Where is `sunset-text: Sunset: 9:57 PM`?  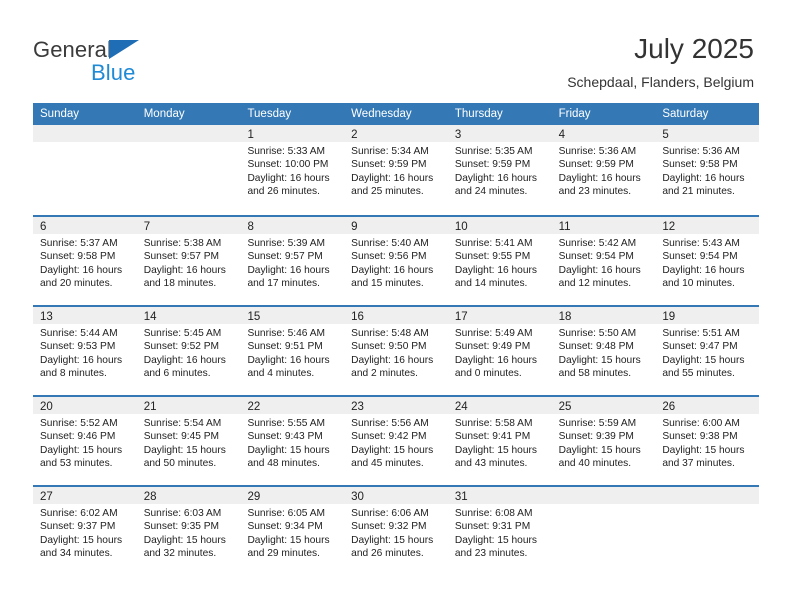 sunset-text: Sunset: 9:57 PM is located at coordinates (181, 257).